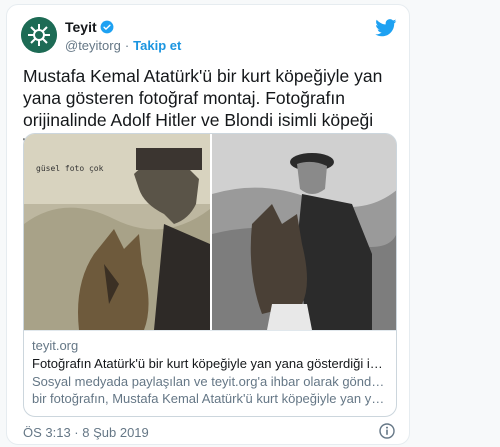 The image size is (500, 447). I want to click on card-domain: teyit.org, so click(55, 345).